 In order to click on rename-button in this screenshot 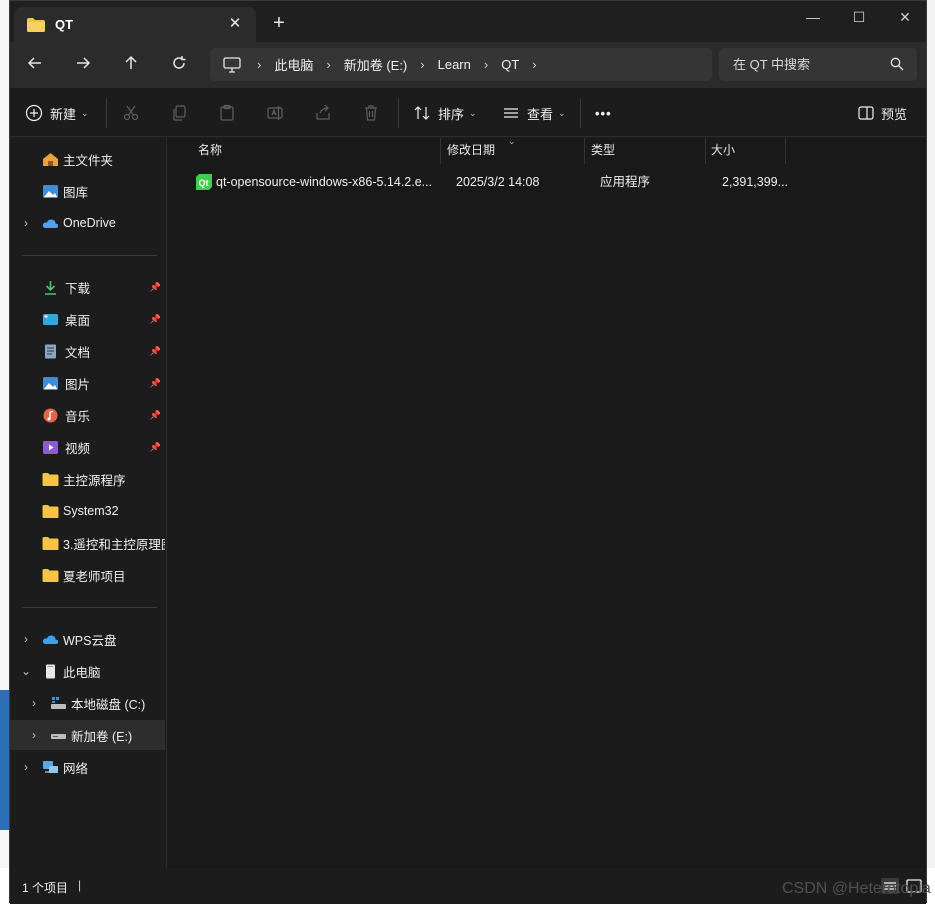, I will do `click(275, 113)`.